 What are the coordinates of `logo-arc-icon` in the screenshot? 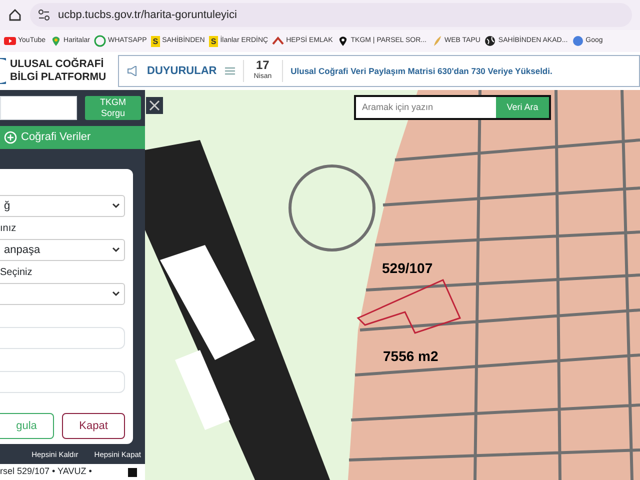 It's located at (3, 71).